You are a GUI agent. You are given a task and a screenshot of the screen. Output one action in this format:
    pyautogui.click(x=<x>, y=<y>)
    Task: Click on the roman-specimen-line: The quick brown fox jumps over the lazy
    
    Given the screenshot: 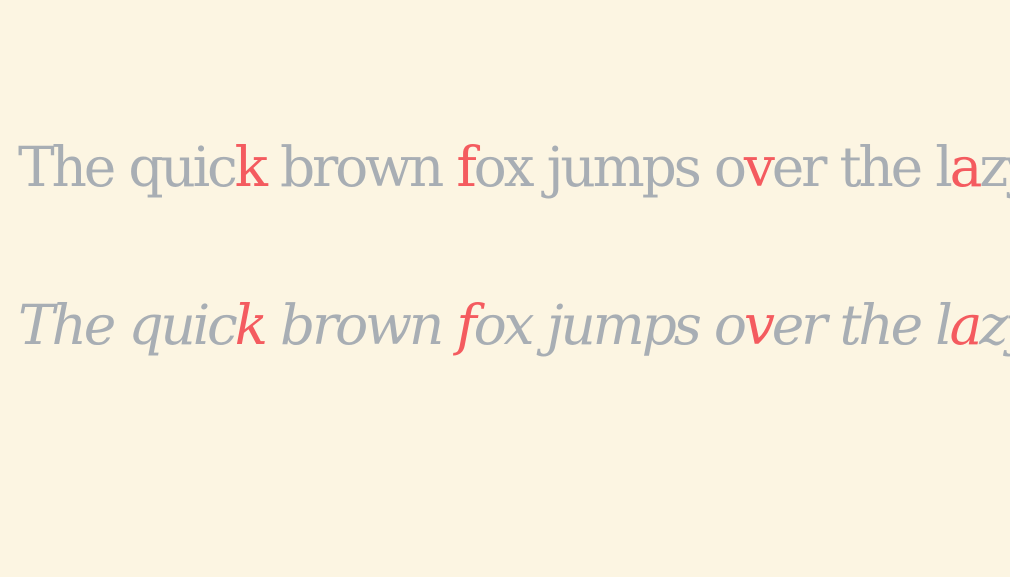 What is the action you would take?
    pyautogui.click(x=514, y=167)
    